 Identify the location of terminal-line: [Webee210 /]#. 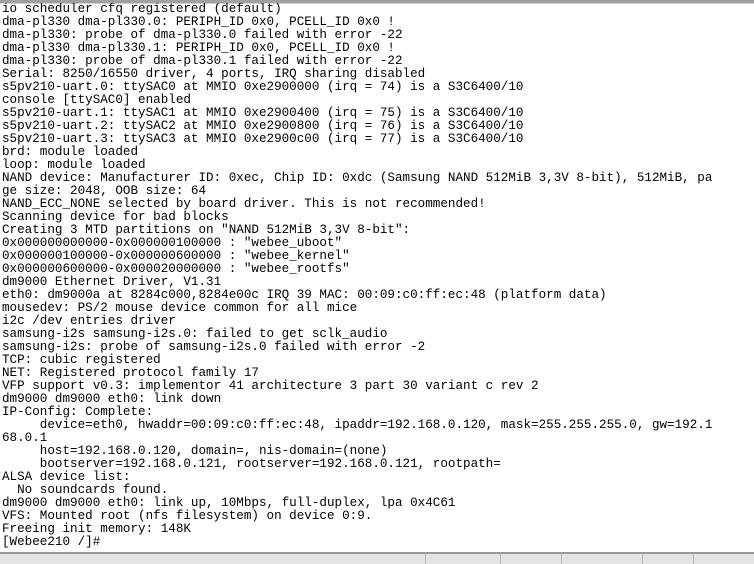
(51, 542).